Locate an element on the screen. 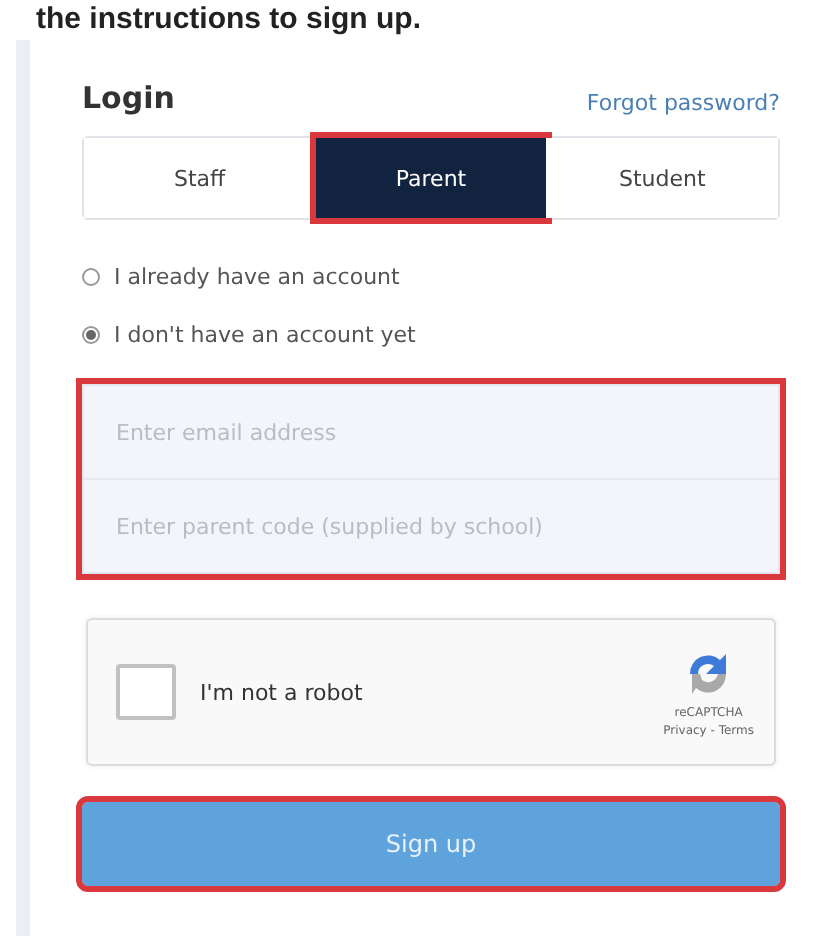  account-option: I don't have an account yet is located at coordinates (431, 335).